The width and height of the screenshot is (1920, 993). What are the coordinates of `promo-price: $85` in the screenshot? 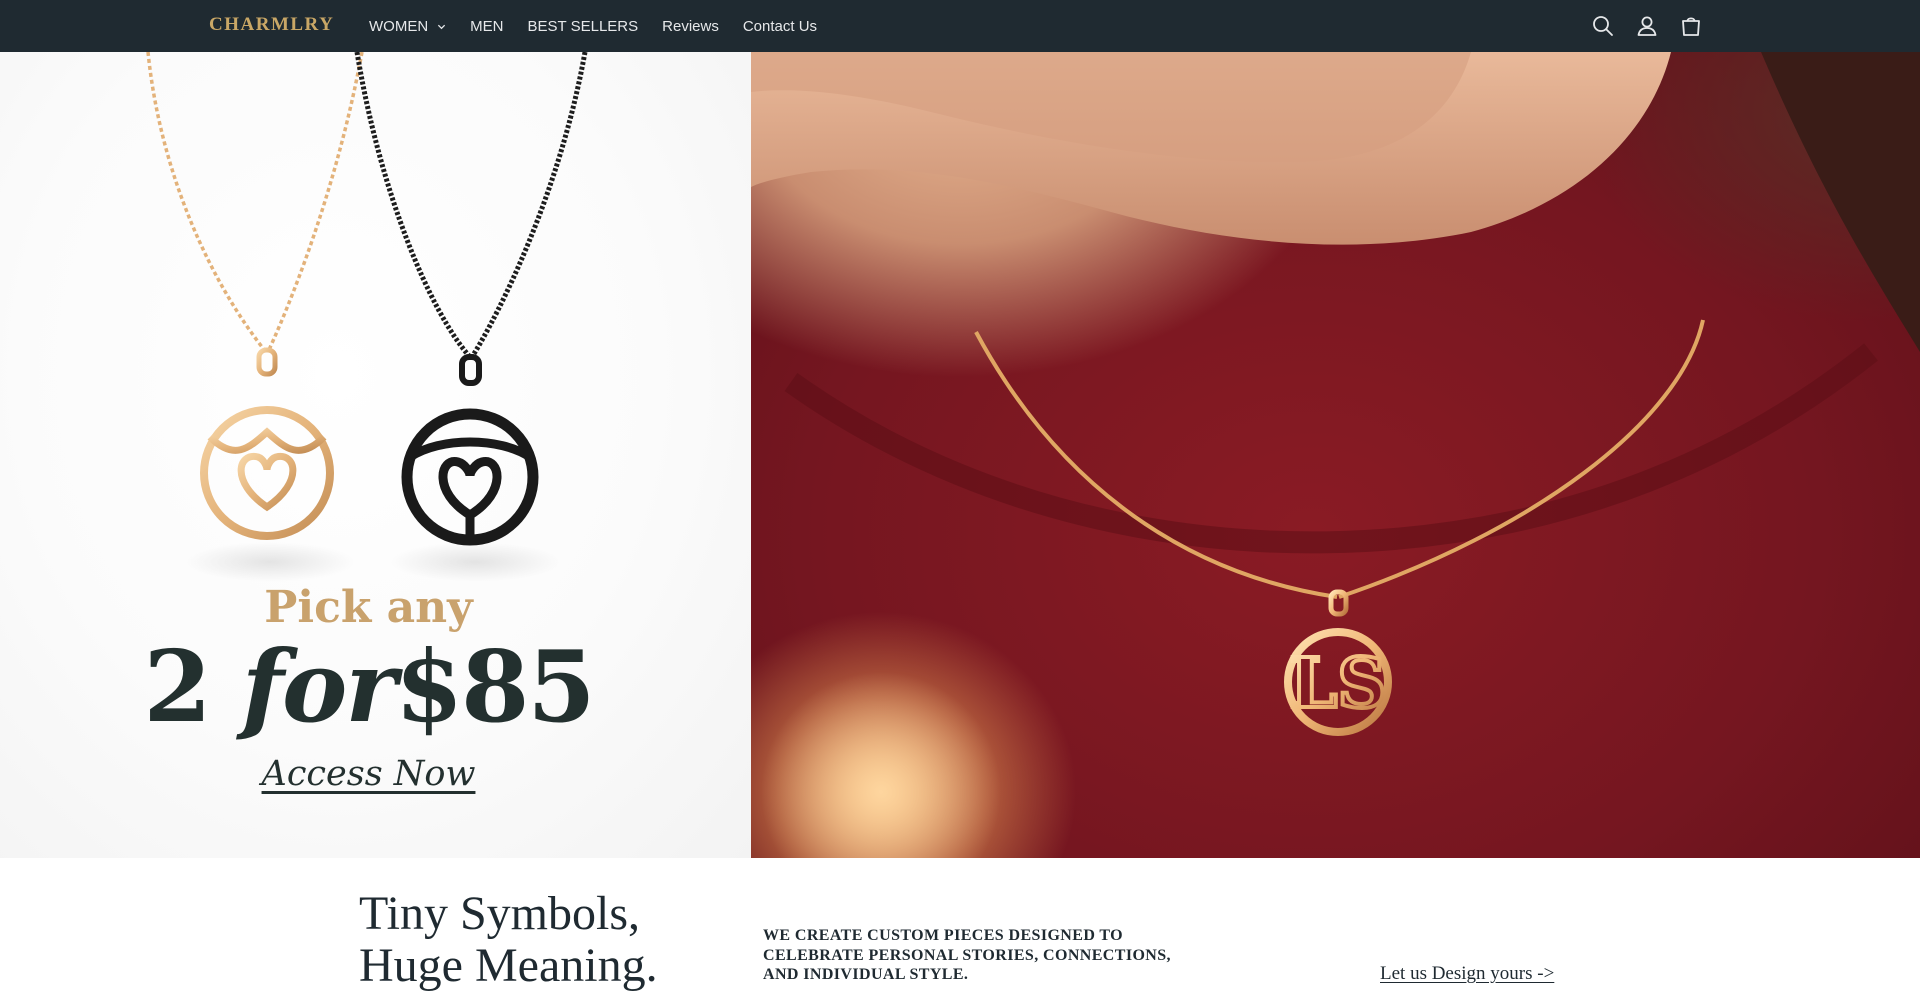 It's located at (495, 687).